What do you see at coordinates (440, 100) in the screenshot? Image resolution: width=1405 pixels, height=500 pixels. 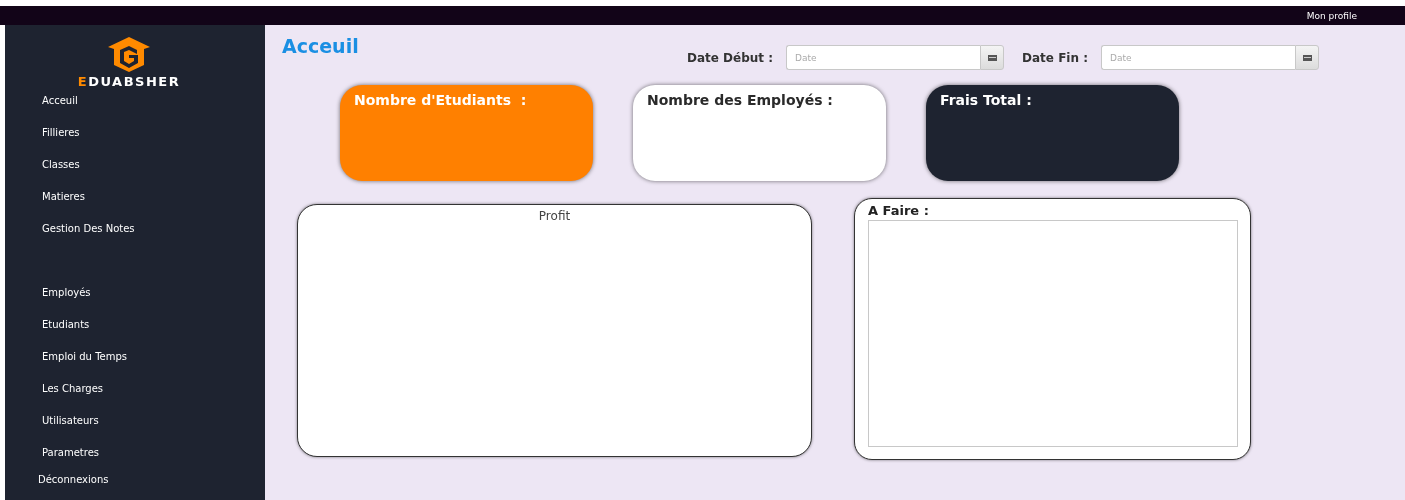 I see `stat-card-title: Nombre d'Etudiants :` at bounding box center [440, 100].